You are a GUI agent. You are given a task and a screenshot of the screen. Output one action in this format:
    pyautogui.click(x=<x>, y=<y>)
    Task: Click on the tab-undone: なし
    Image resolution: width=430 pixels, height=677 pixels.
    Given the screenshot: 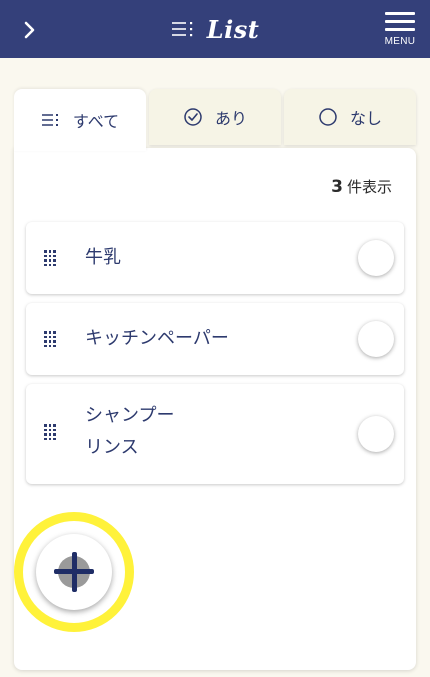 What is the action you would take?
    pyautogui.click(x=350, y=117)
    